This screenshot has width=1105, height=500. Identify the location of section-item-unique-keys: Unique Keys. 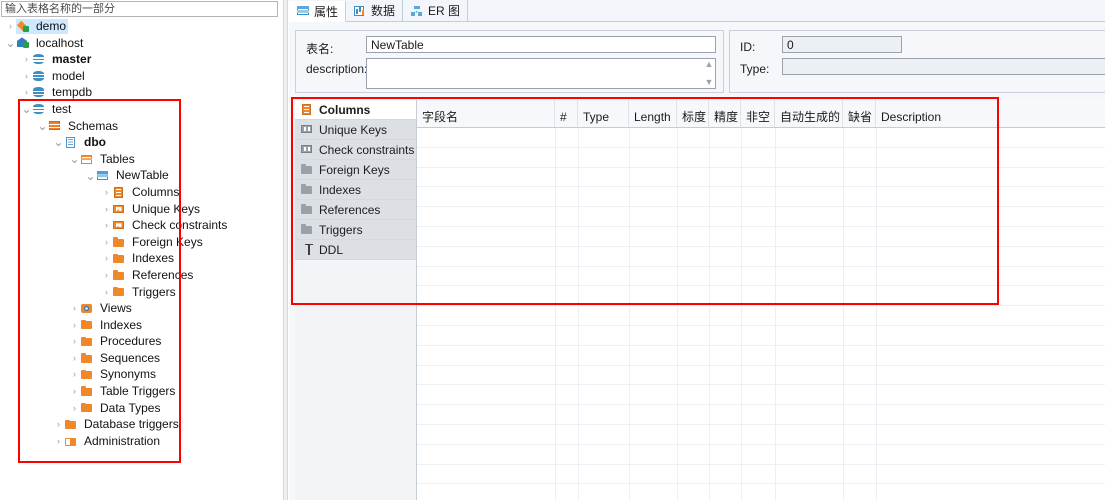
(355, 130).